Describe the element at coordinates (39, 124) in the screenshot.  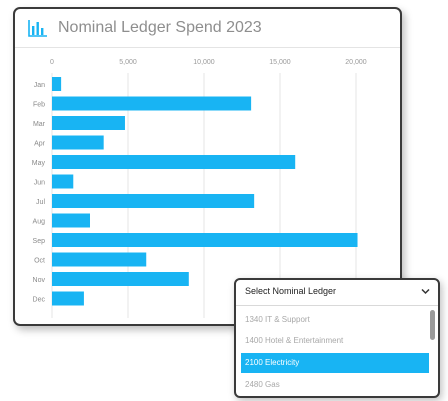
I see `y-category-label: Mar` at that location.